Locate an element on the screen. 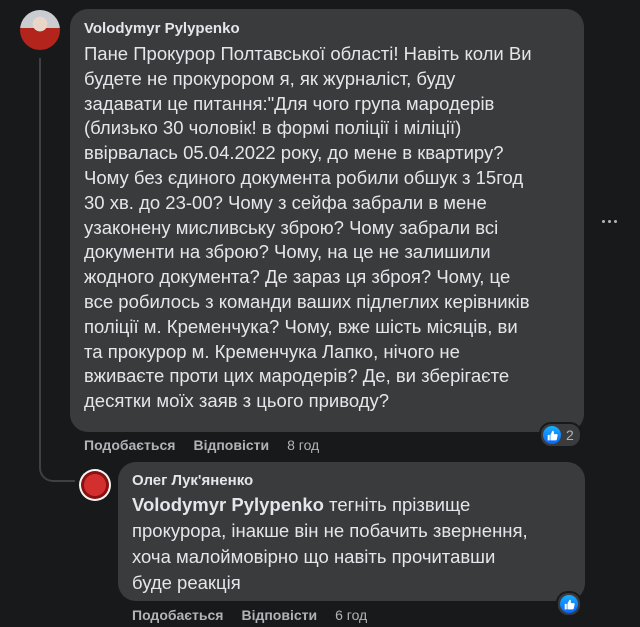 The height and width of the screenshot is (627, 640). thread-line-branch is located at coordinates (57, 467).